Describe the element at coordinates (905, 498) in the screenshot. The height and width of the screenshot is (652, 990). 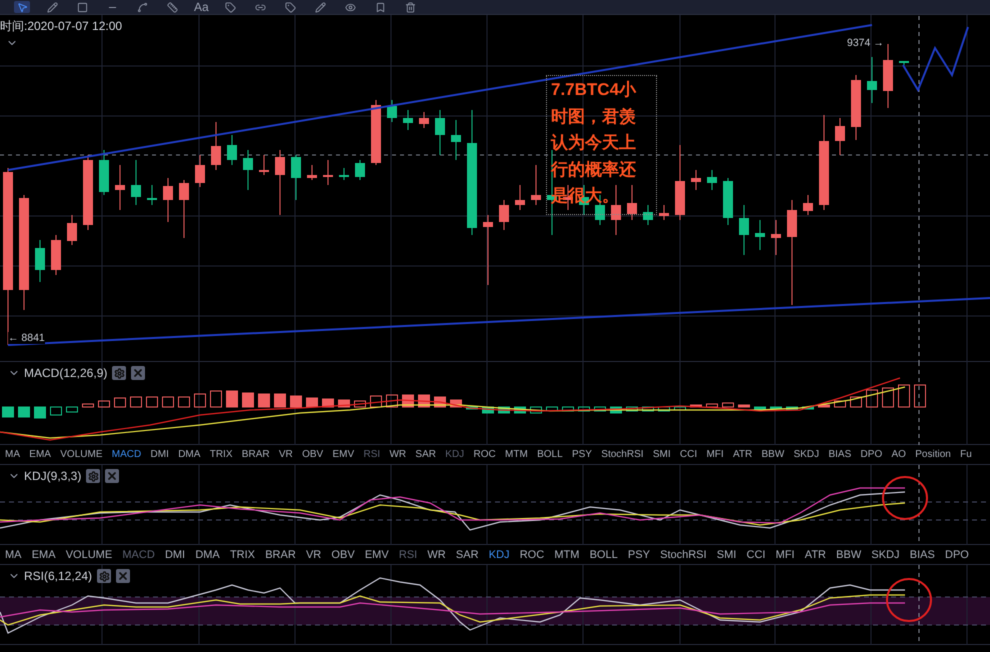
I see `highlight-circle` at that location.